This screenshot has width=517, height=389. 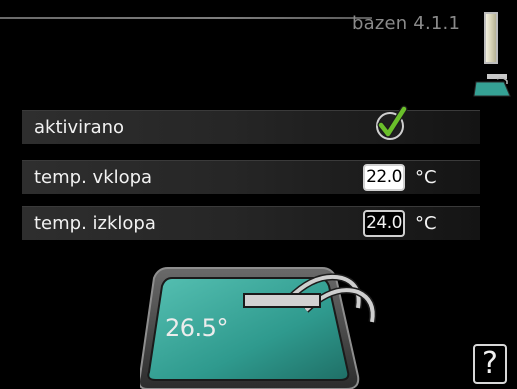 What do you see at coordinates (251, 223) in the screenshot?
I see `setting-row-temp-izklopa: temp. izklopa 24.0 °C` at bounding box center [251, 223].